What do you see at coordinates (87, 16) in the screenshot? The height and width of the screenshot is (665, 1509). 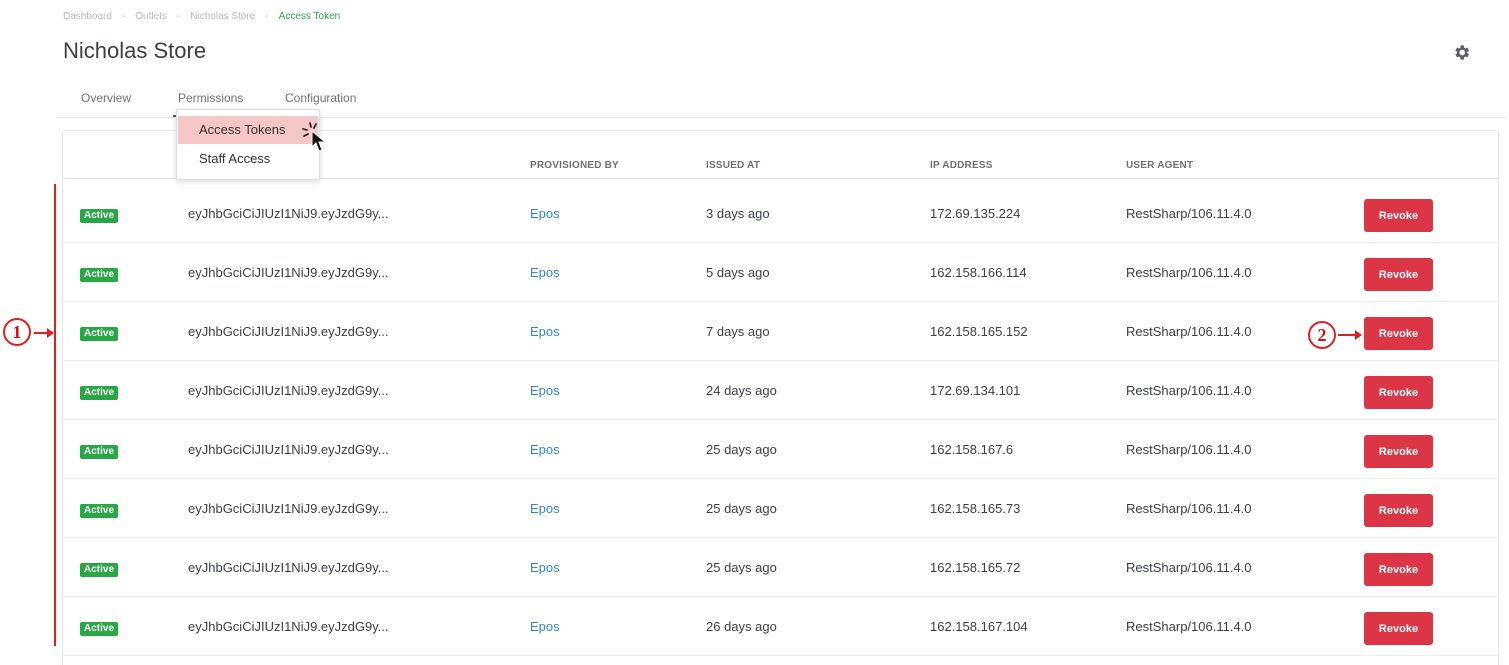 I see `breadcrumb-dashboard: Dashboard` at bounding box center [87, 16].